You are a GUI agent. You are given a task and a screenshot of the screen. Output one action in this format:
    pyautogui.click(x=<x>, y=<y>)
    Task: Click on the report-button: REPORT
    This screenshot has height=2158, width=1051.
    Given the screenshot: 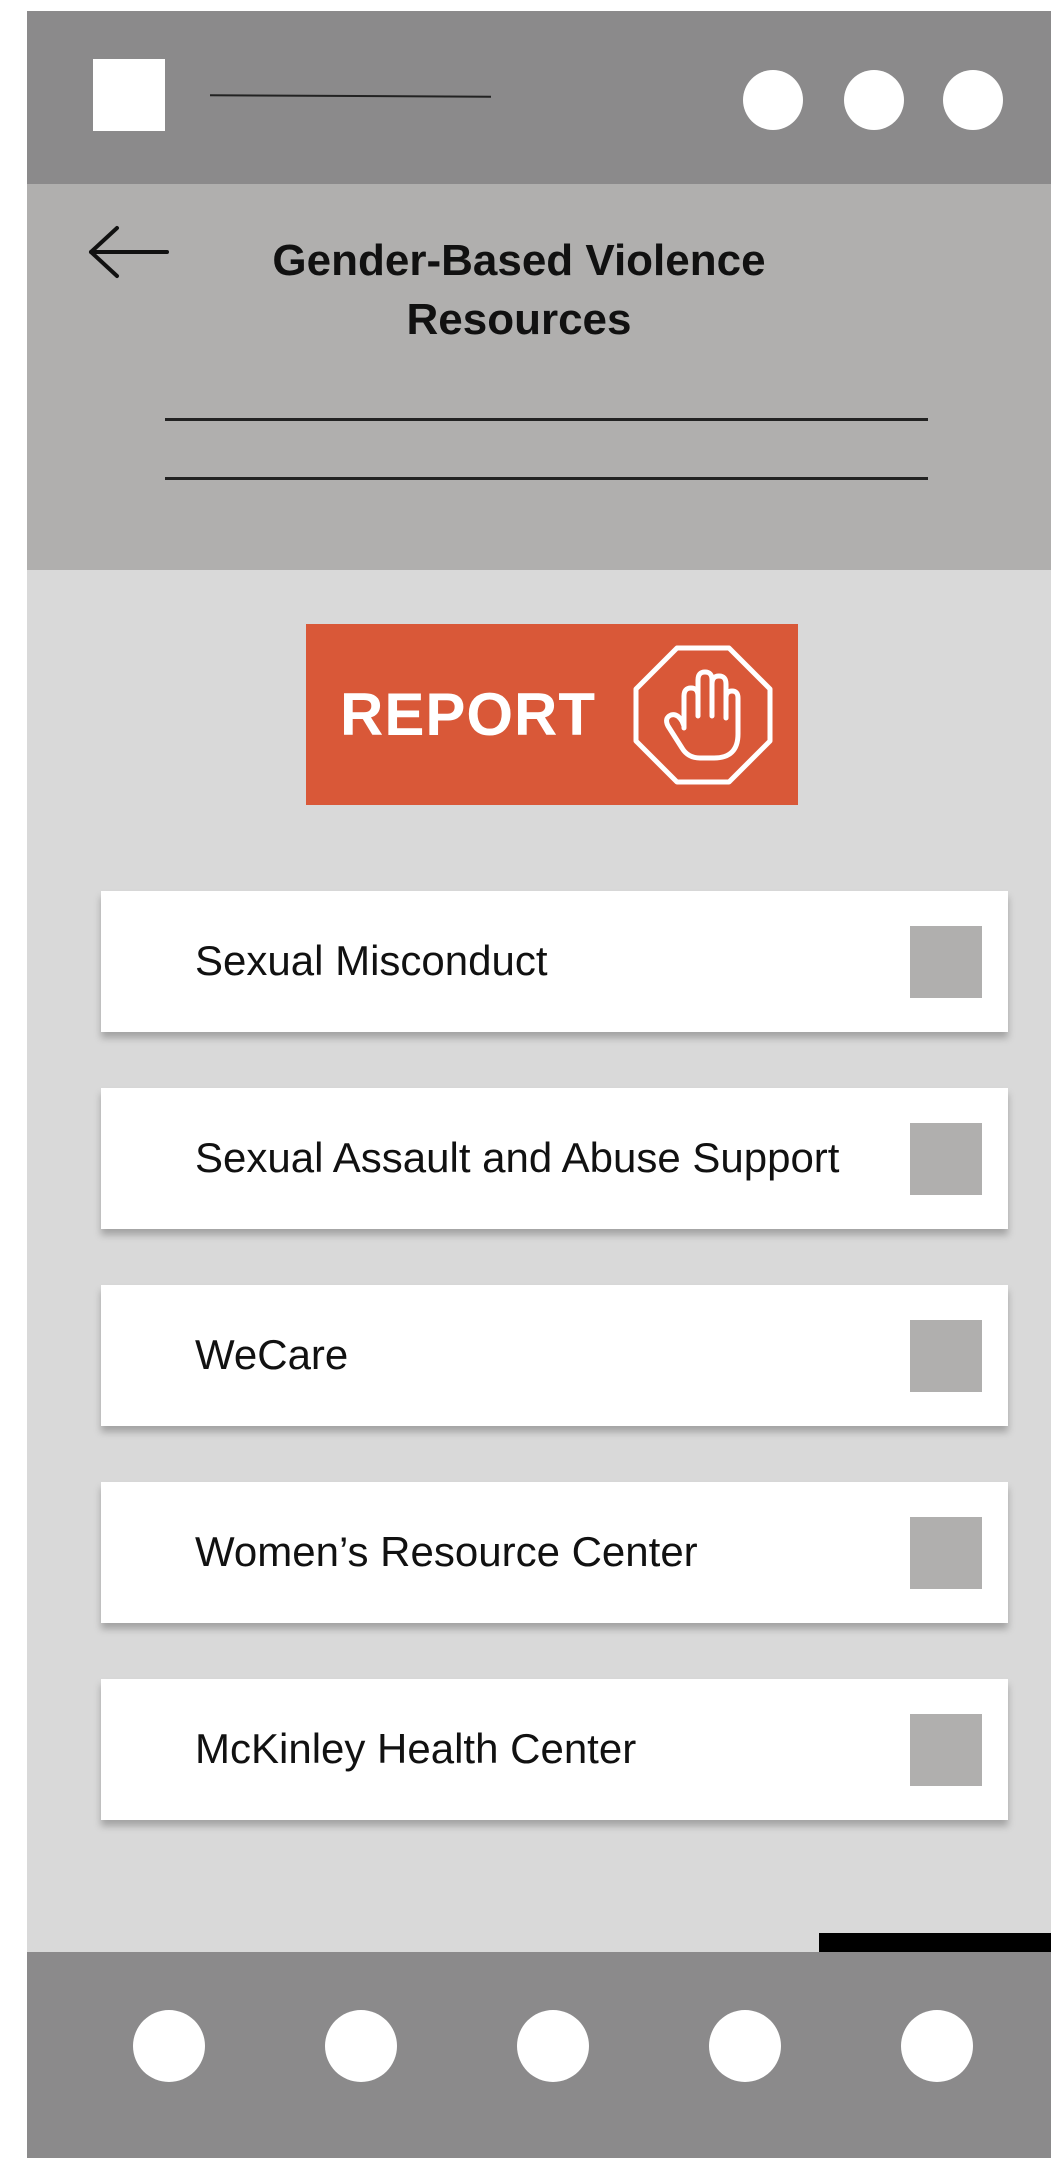 What is the action you would take?
    pyautogui.click(x=552, y=714)
    